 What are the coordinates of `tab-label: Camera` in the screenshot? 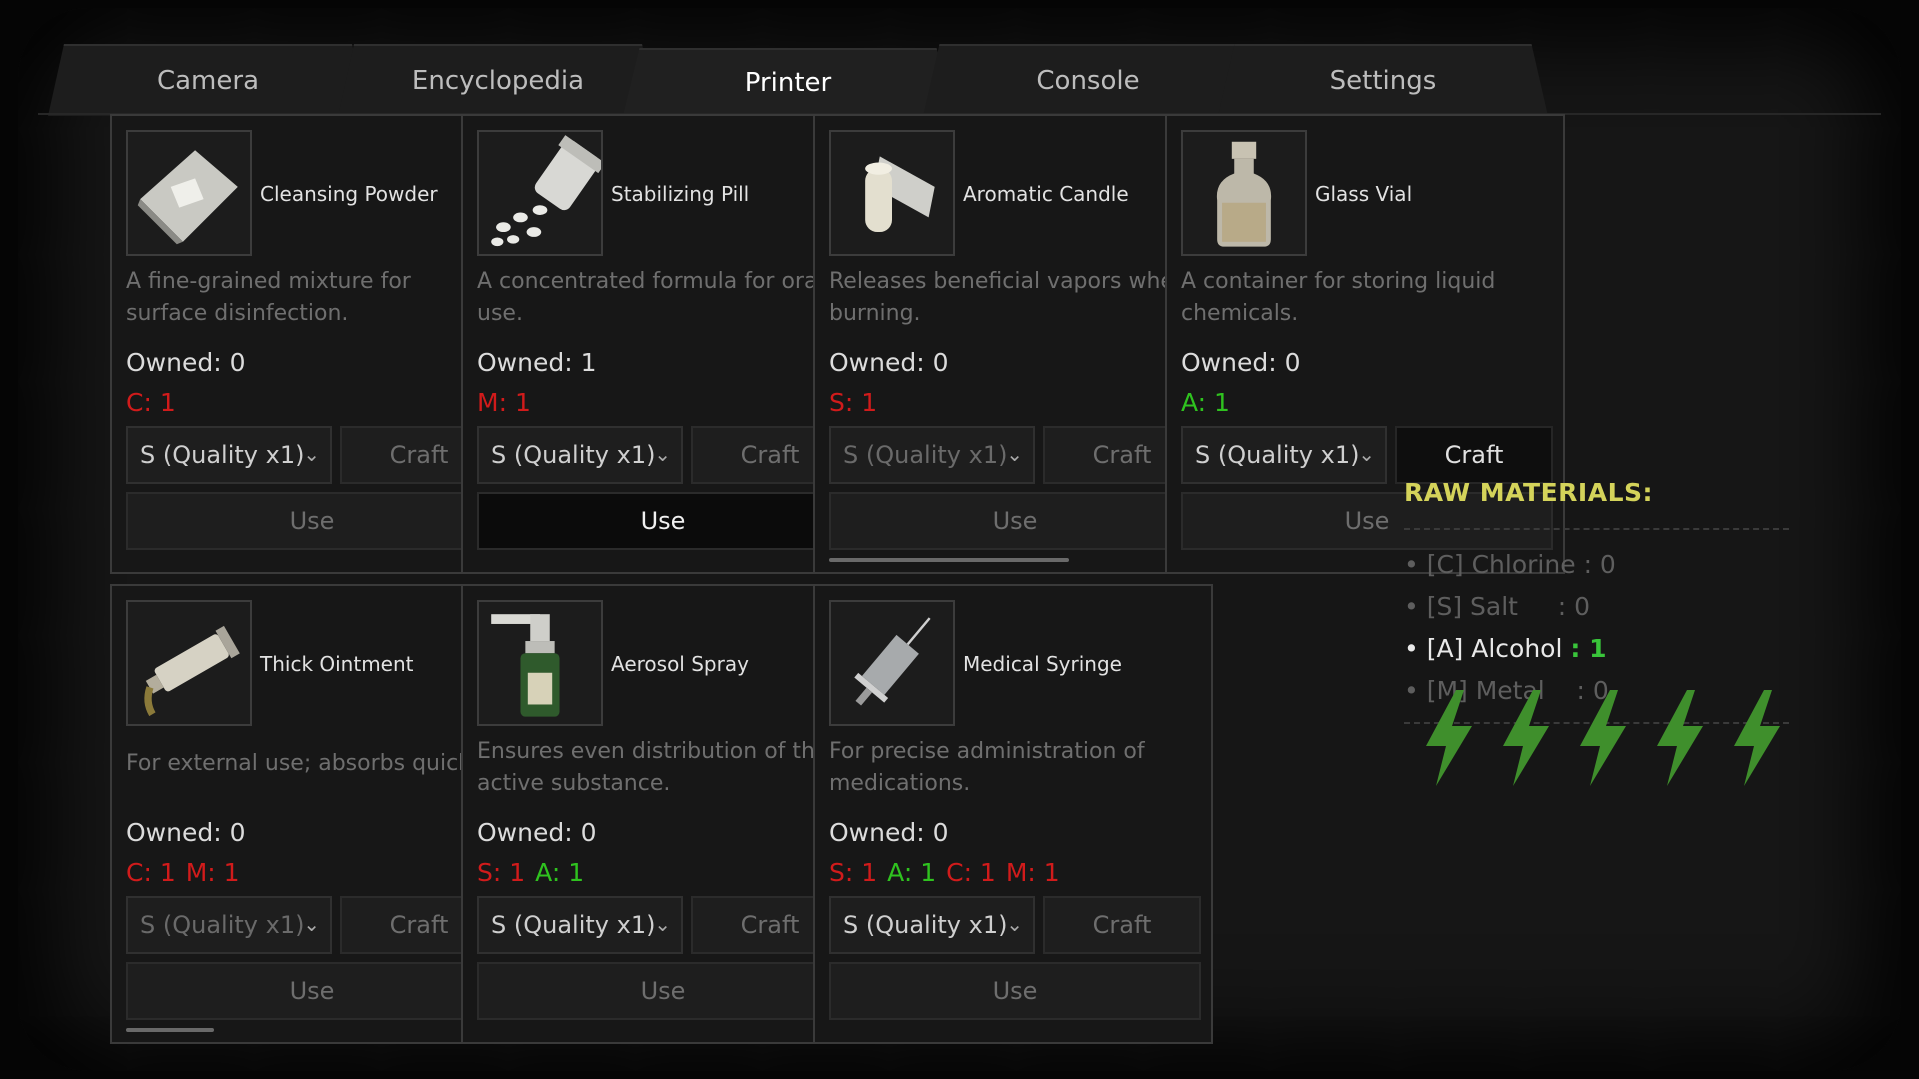 It's located at (208, 81).